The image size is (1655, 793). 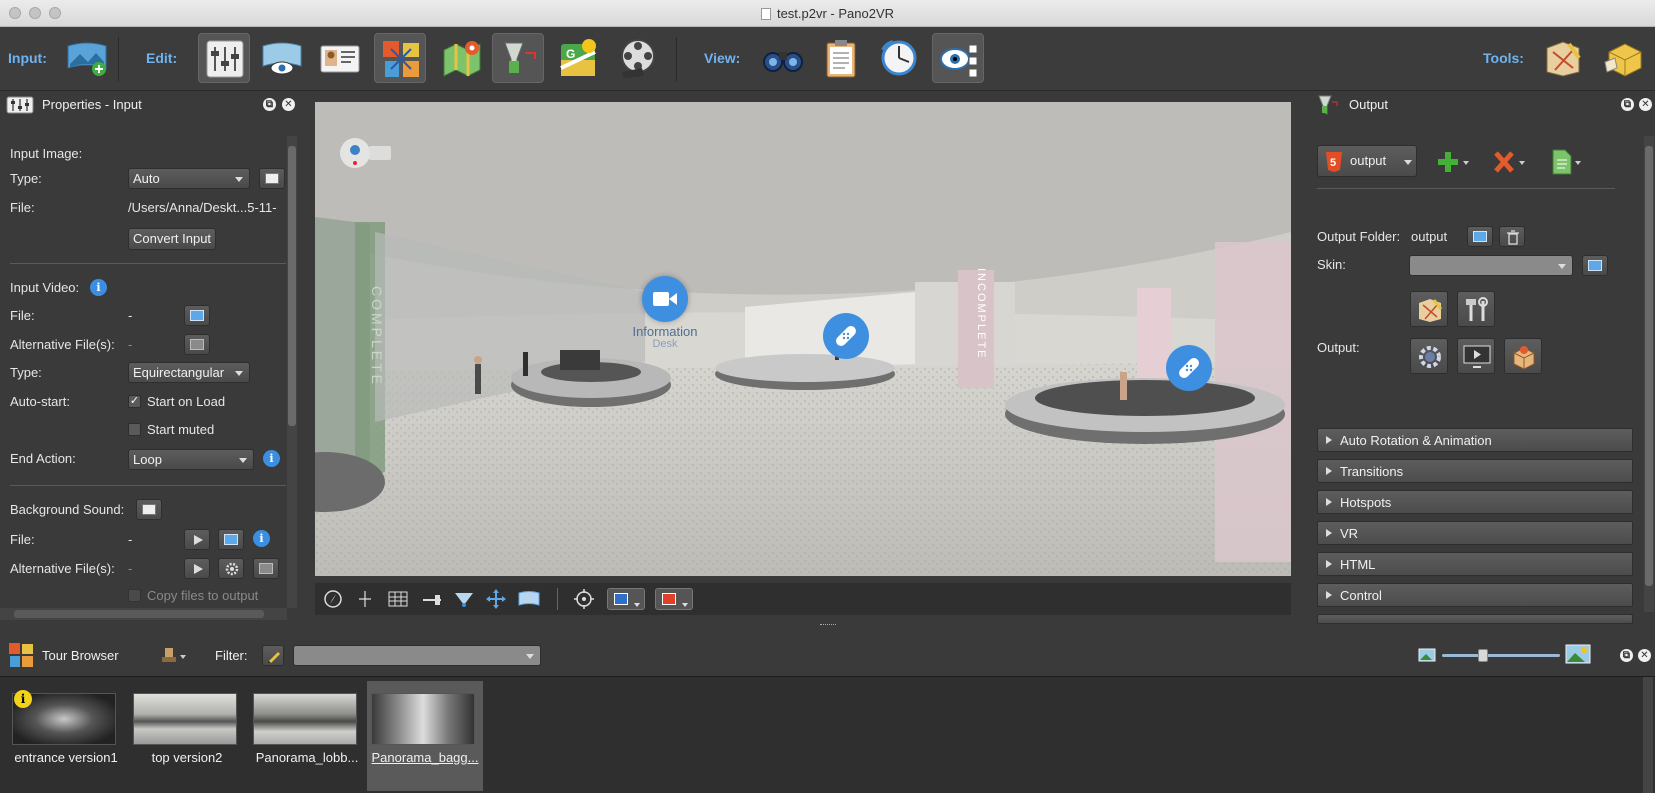 What do you see at coordinates (197, 315) in the screenshot?
I see `video-file-browse-button` at bounding box center [197, 315].